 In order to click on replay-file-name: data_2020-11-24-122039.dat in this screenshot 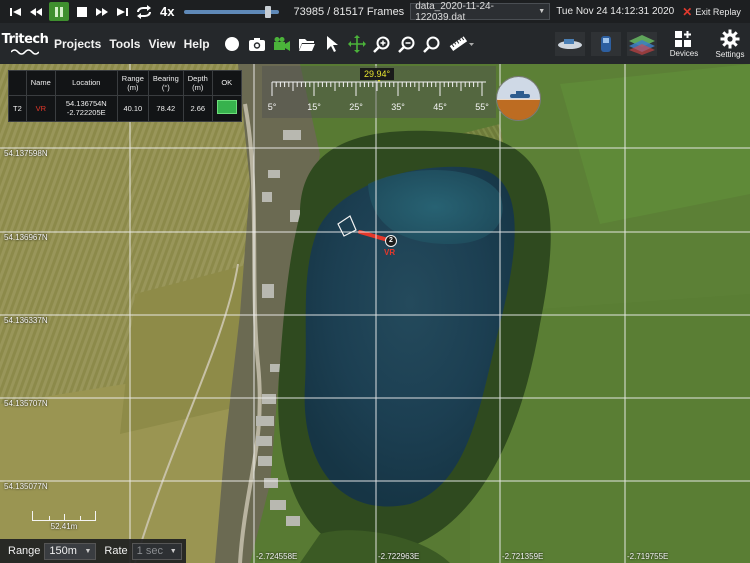, I will do `click(454, 11)`.